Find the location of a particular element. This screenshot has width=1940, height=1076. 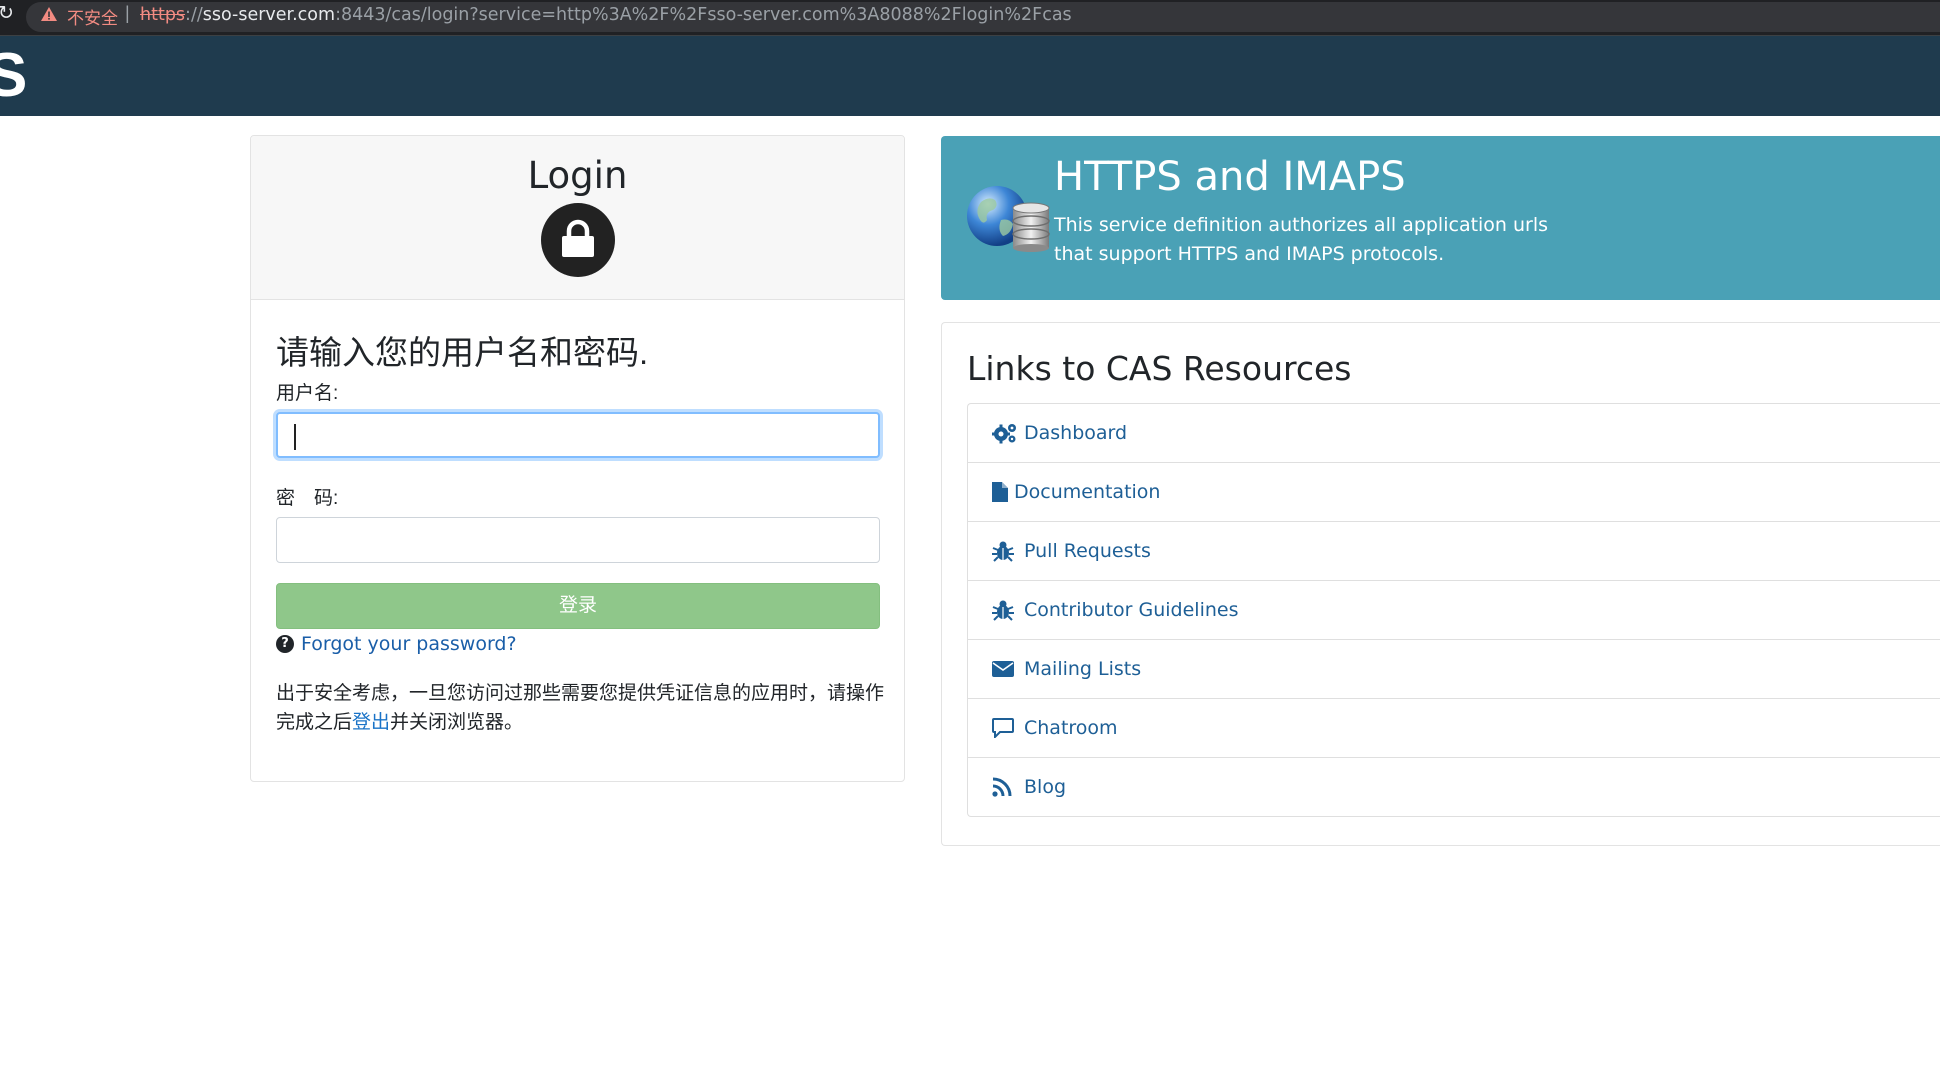

resource-link-pull-requests: Pull Requests is located at coordinates (1454, 551).